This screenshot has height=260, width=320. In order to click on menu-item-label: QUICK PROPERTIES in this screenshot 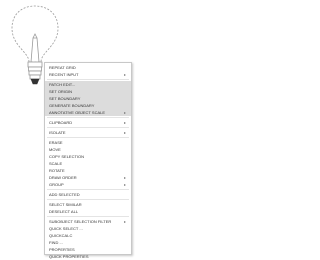, I will do `click(69, 256)`.